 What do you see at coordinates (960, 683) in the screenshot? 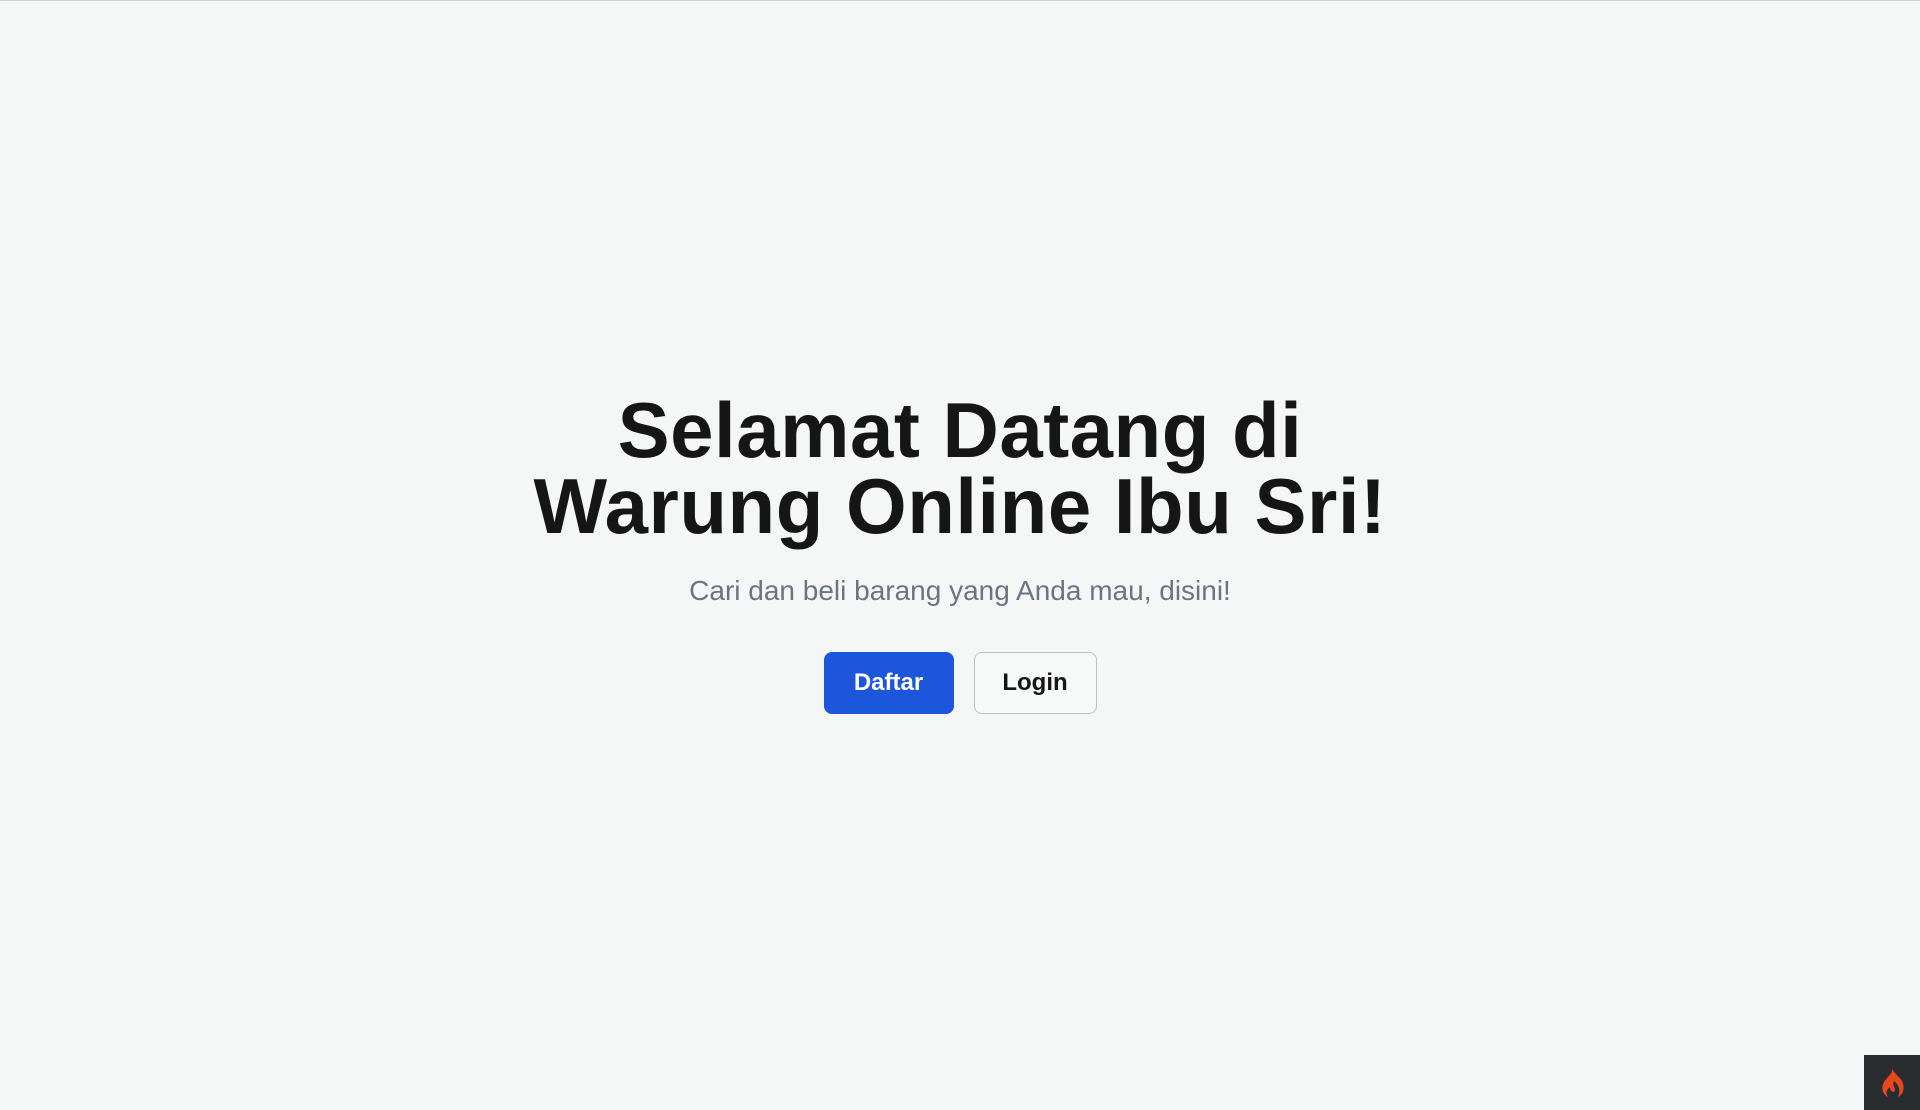
I see `action-buttons: Daftar Login` at bounding box center [960, 683].